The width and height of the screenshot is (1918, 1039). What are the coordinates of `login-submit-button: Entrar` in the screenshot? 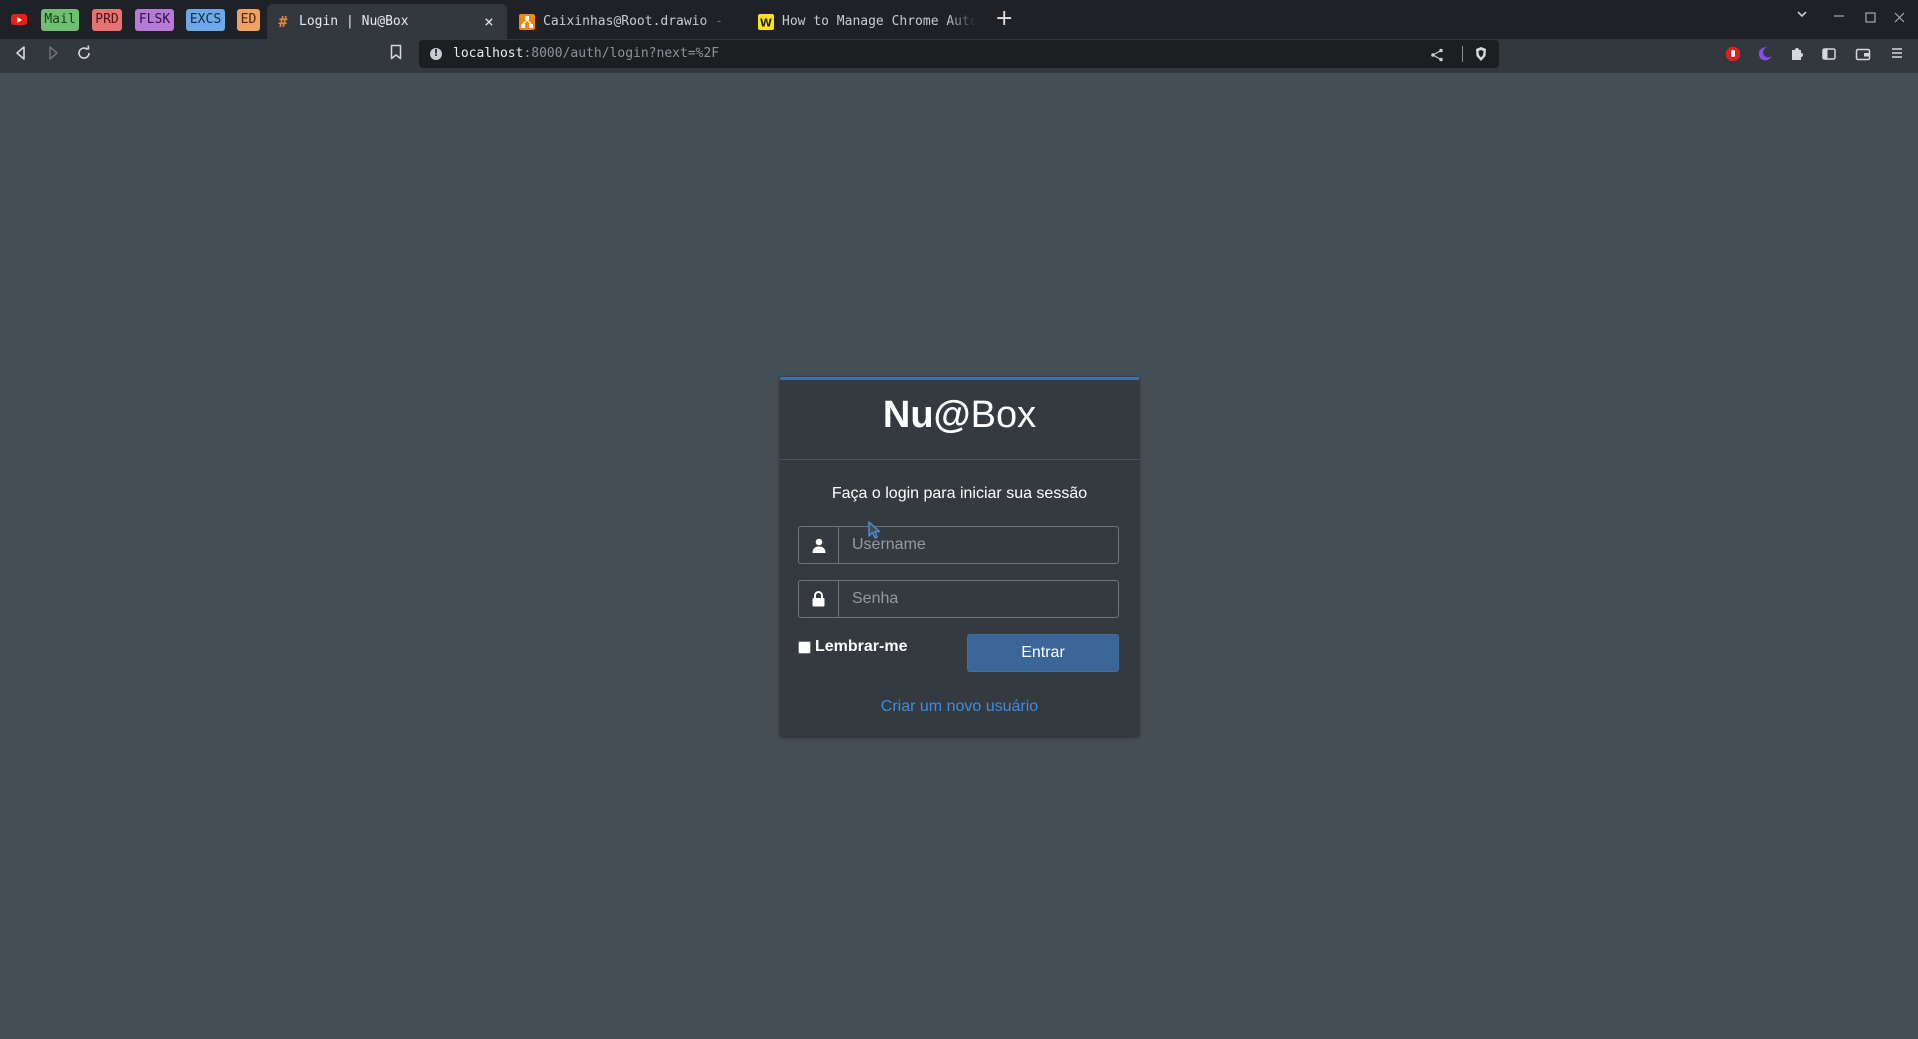 It's located at (1043, 653).